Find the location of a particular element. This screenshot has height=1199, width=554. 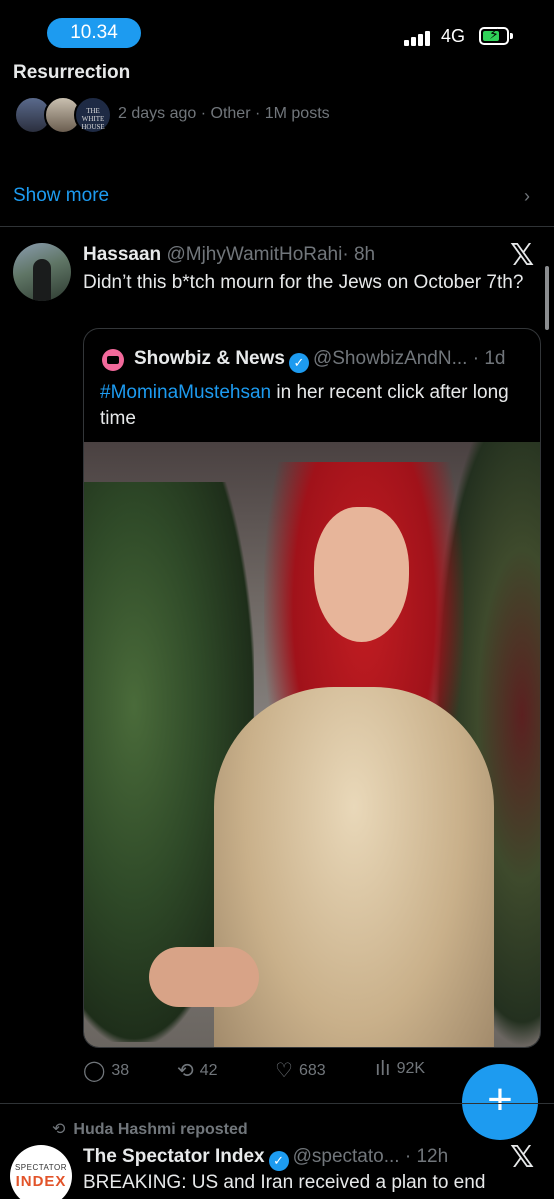

quoted-tweet-header: Showbiz & News ✓ @ShowbizAndN... · 1d is located at coordinates (319, 360).